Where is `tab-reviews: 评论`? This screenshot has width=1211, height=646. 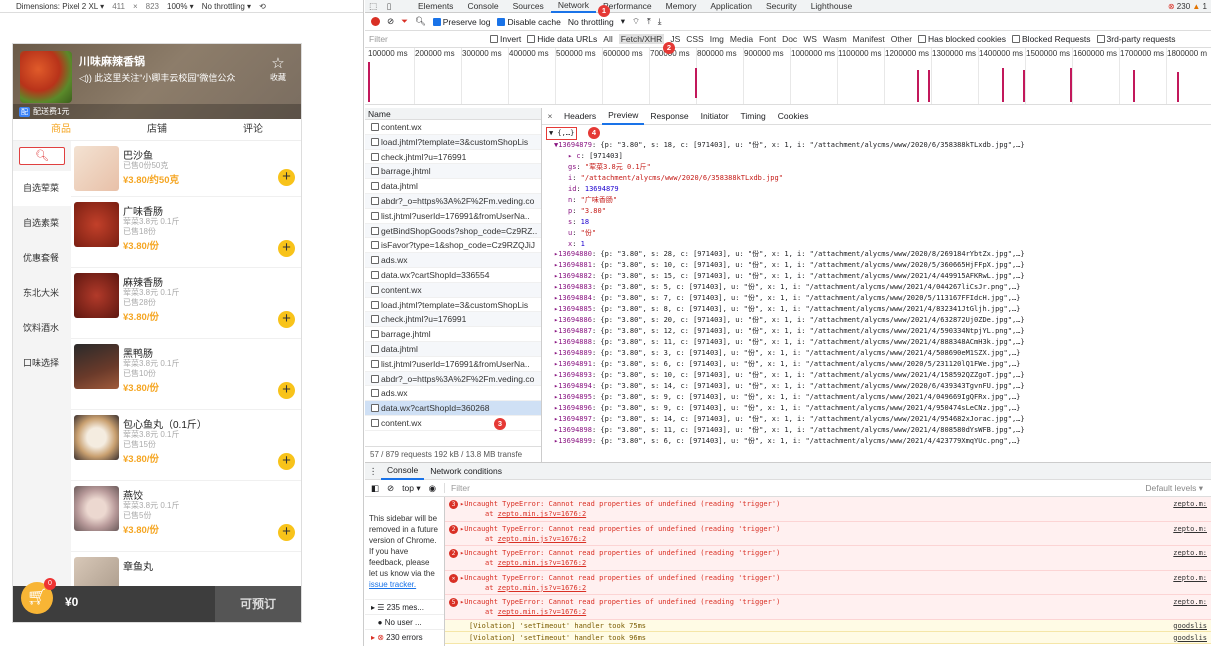 tab-reviews: 评论 is located at coordinates (253, 129).